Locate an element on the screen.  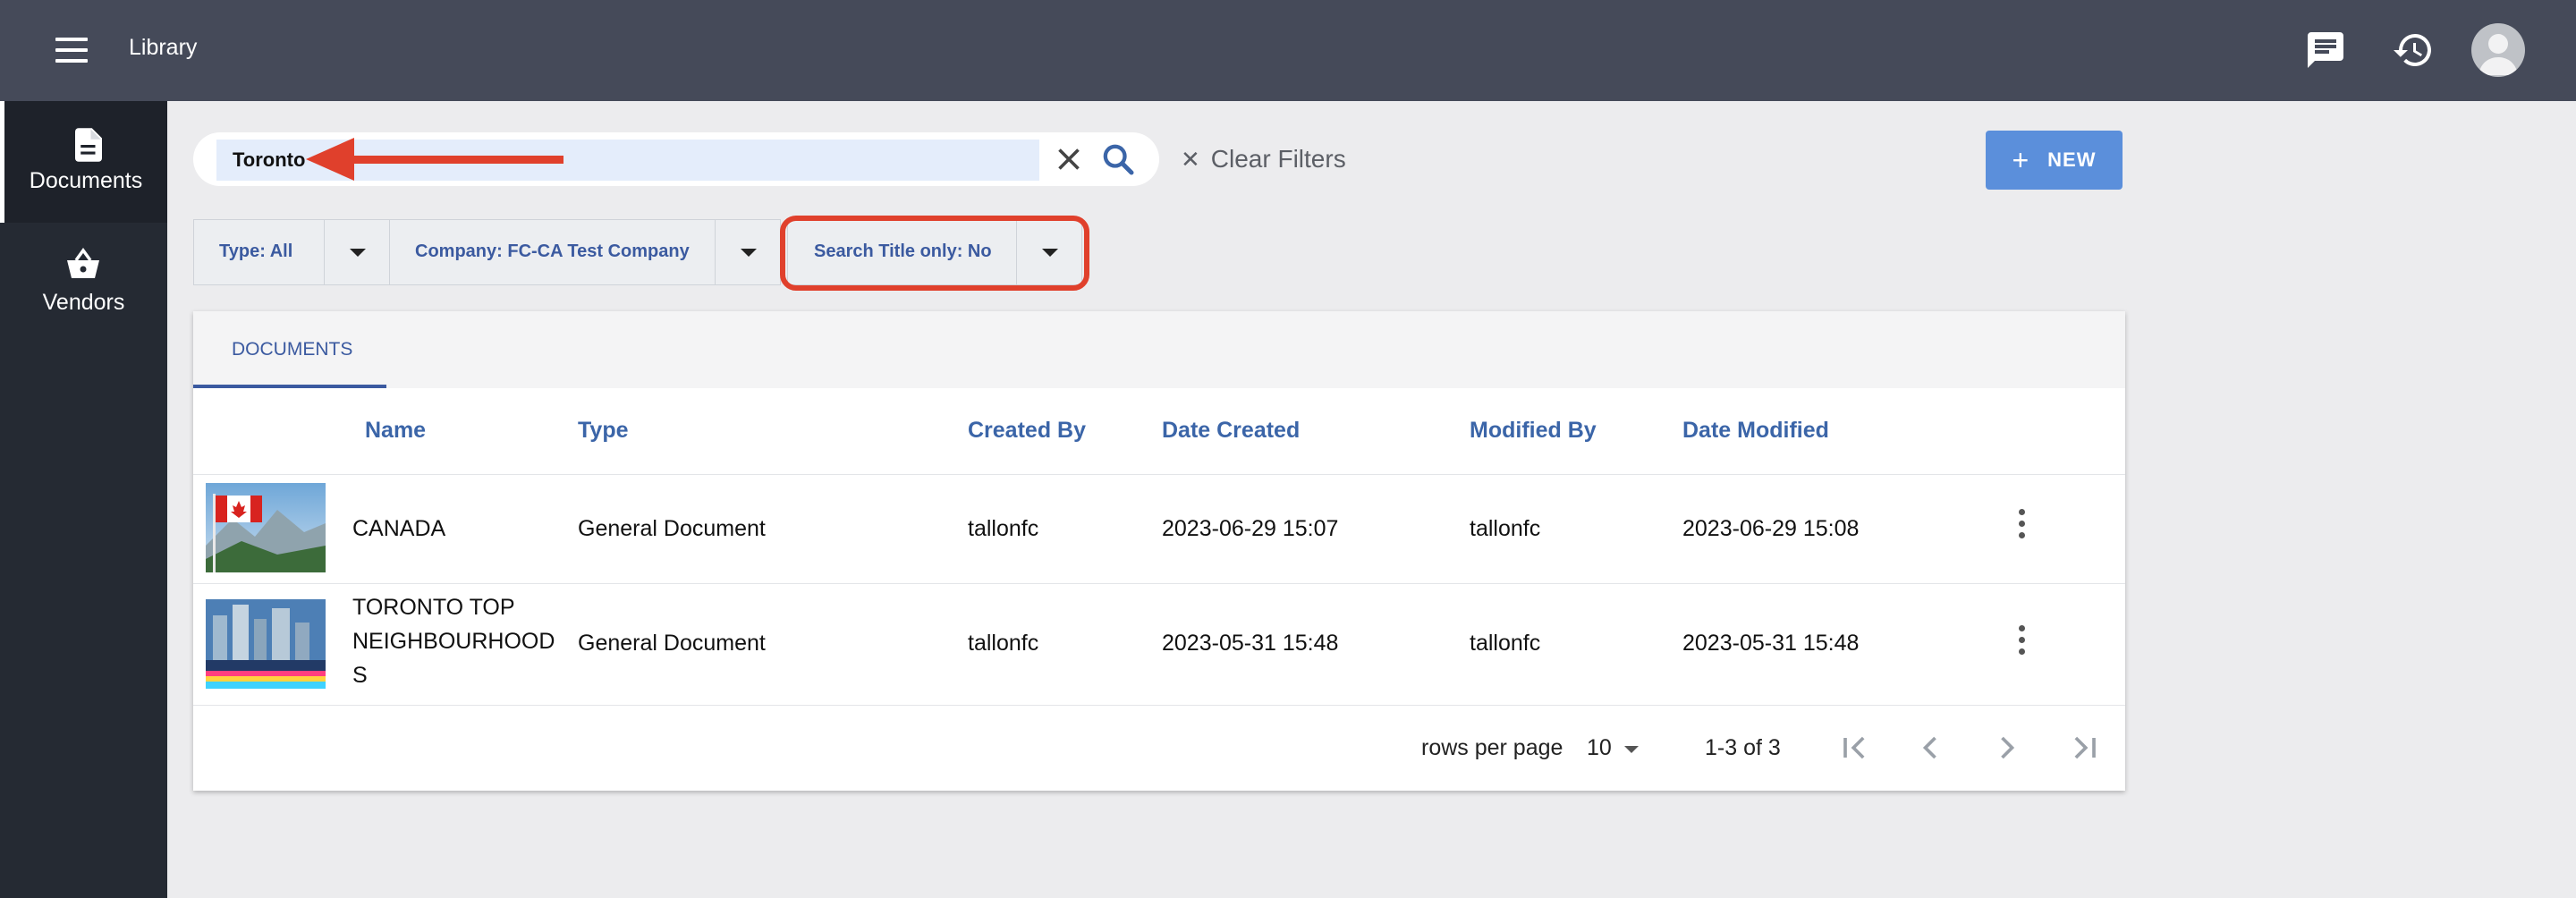
column-header-date-modified: Date Modified is located at coordinates (1755, 431).